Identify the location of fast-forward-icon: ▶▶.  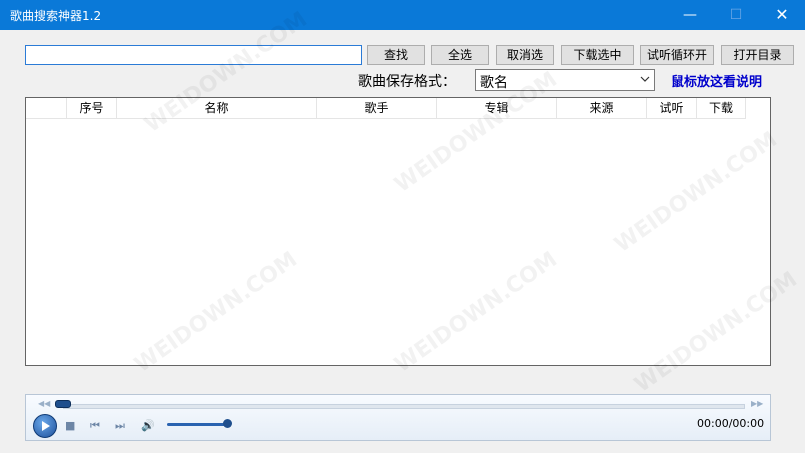
(757, 403).